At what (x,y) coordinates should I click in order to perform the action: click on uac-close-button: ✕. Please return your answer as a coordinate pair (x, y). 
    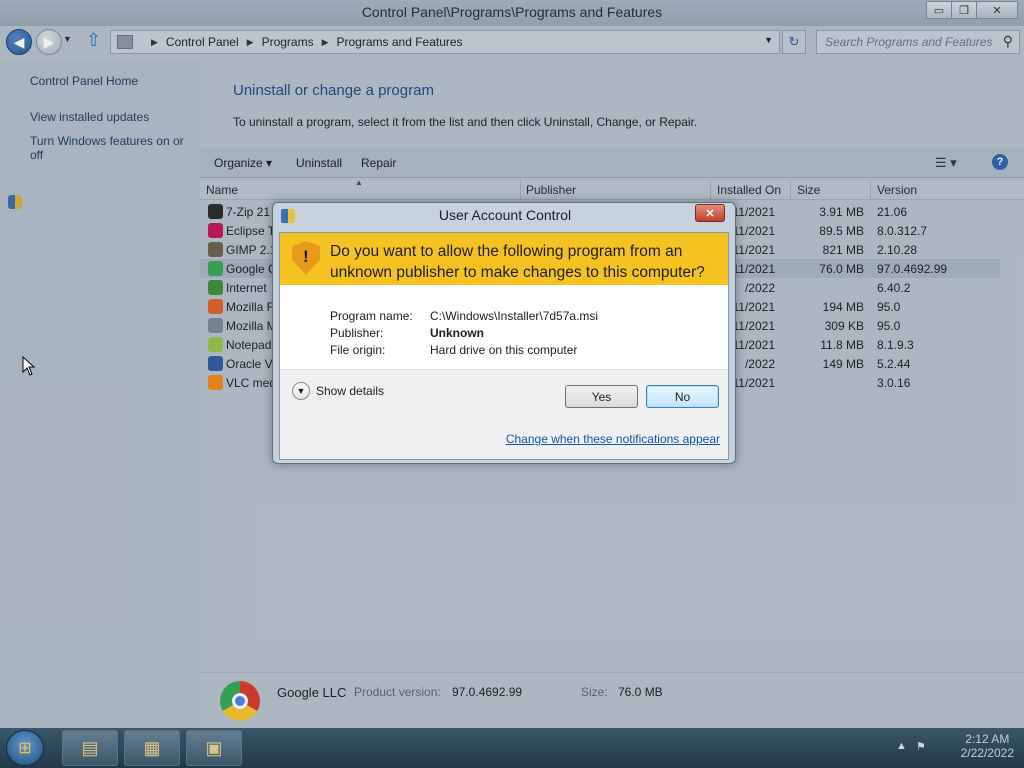
    Looking at the image, I should click on (710, 213).